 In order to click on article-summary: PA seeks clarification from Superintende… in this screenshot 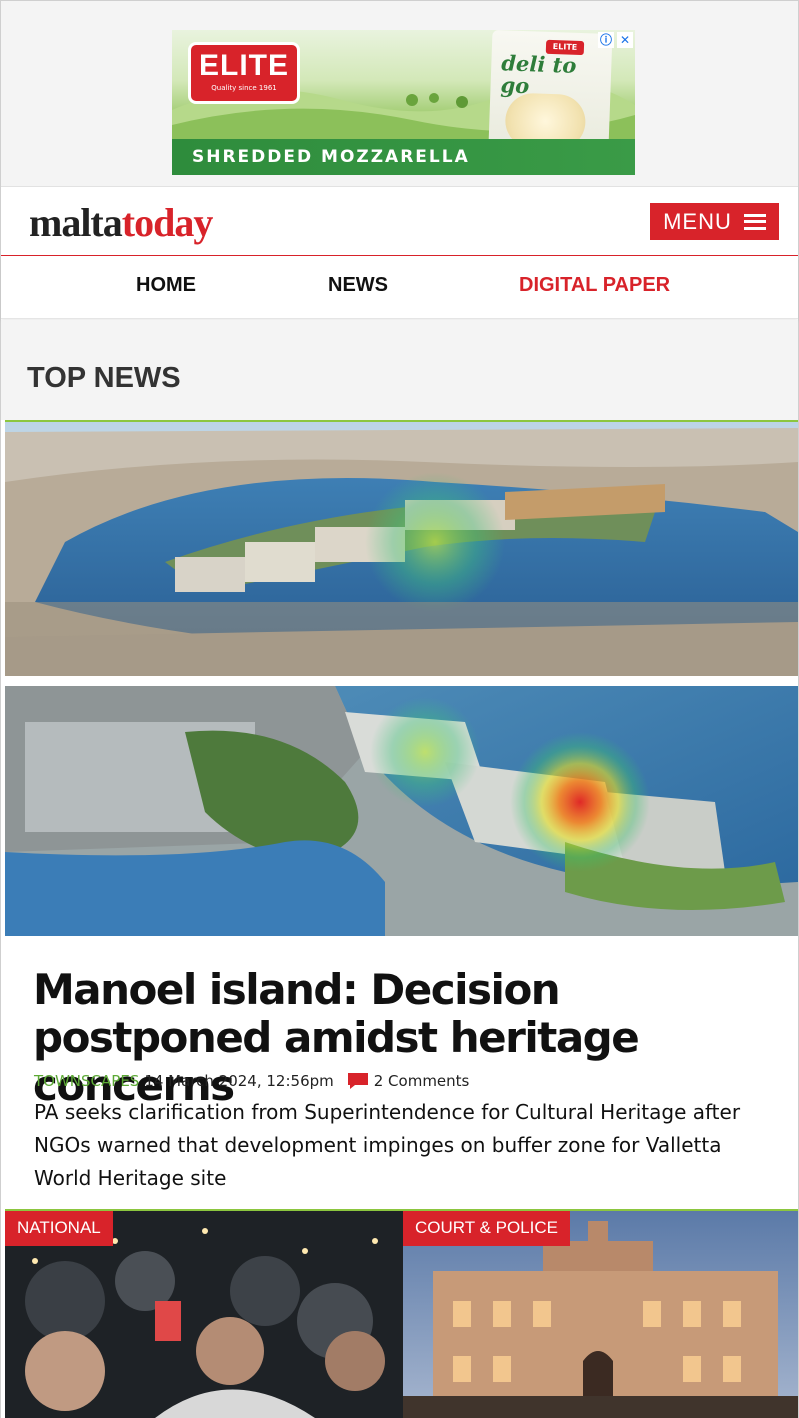, I will do `click(387, 1145)`.